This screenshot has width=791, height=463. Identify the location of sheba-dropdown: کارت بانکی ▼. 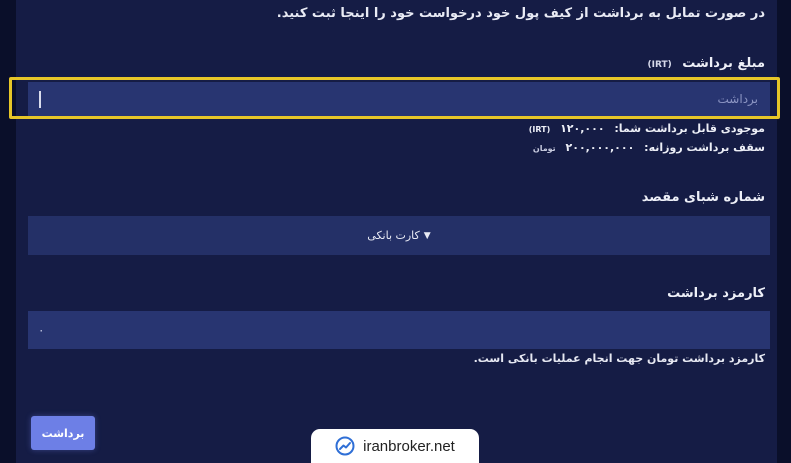
(399, 235).